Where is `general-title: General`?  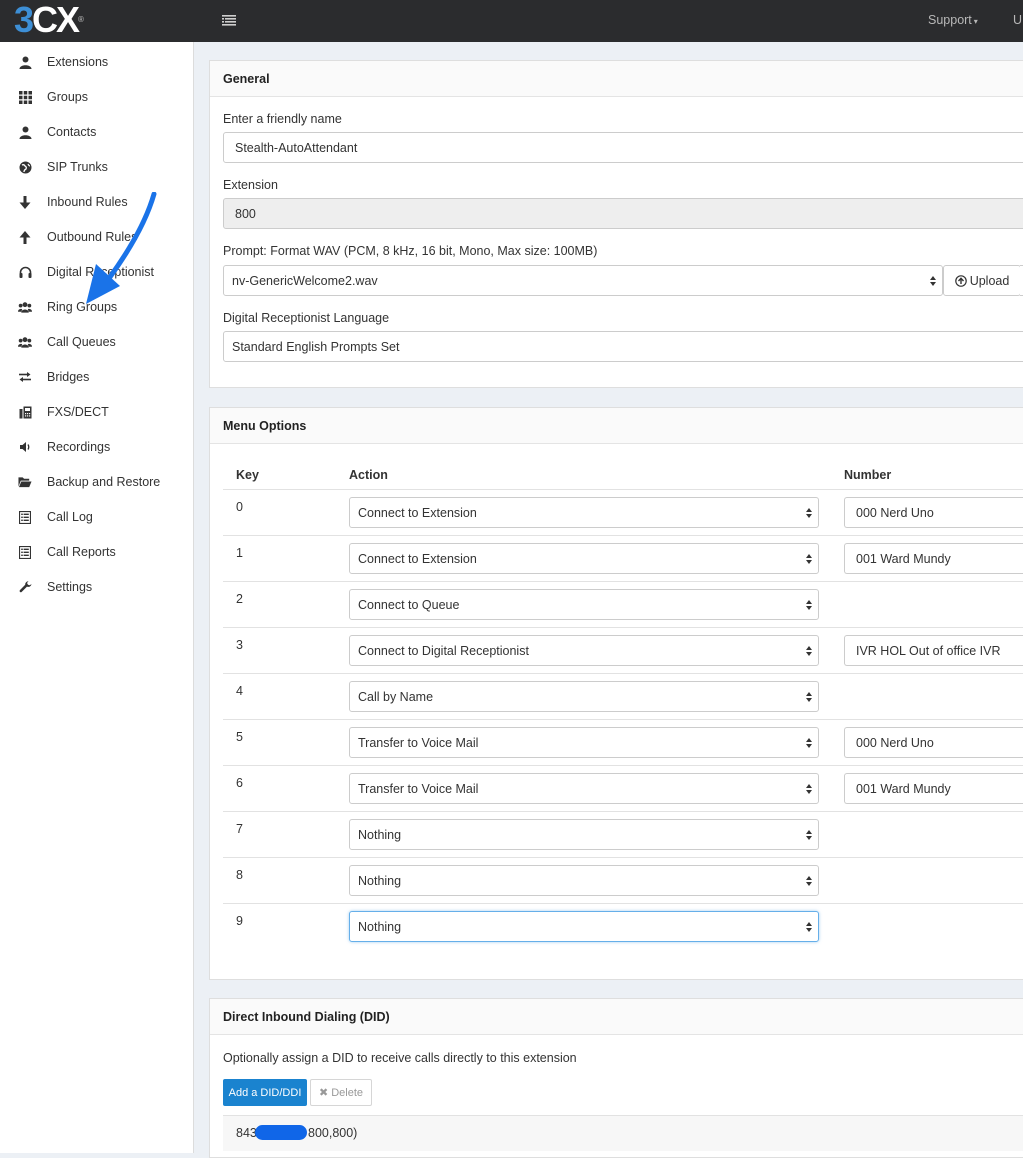
general-title: General is located at coordinates (616, 79).